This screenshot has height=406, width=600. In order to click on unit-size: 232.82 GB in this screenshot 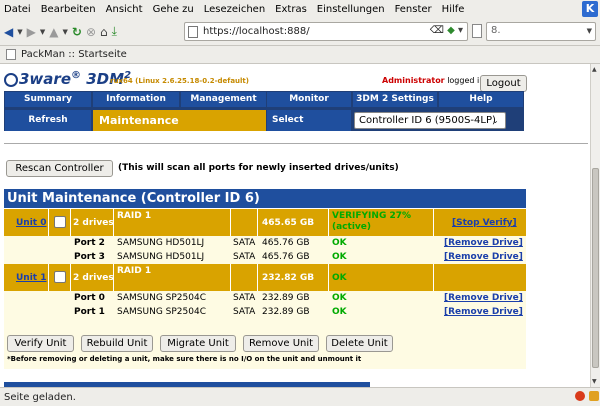, I will do `click(288, 278)`.